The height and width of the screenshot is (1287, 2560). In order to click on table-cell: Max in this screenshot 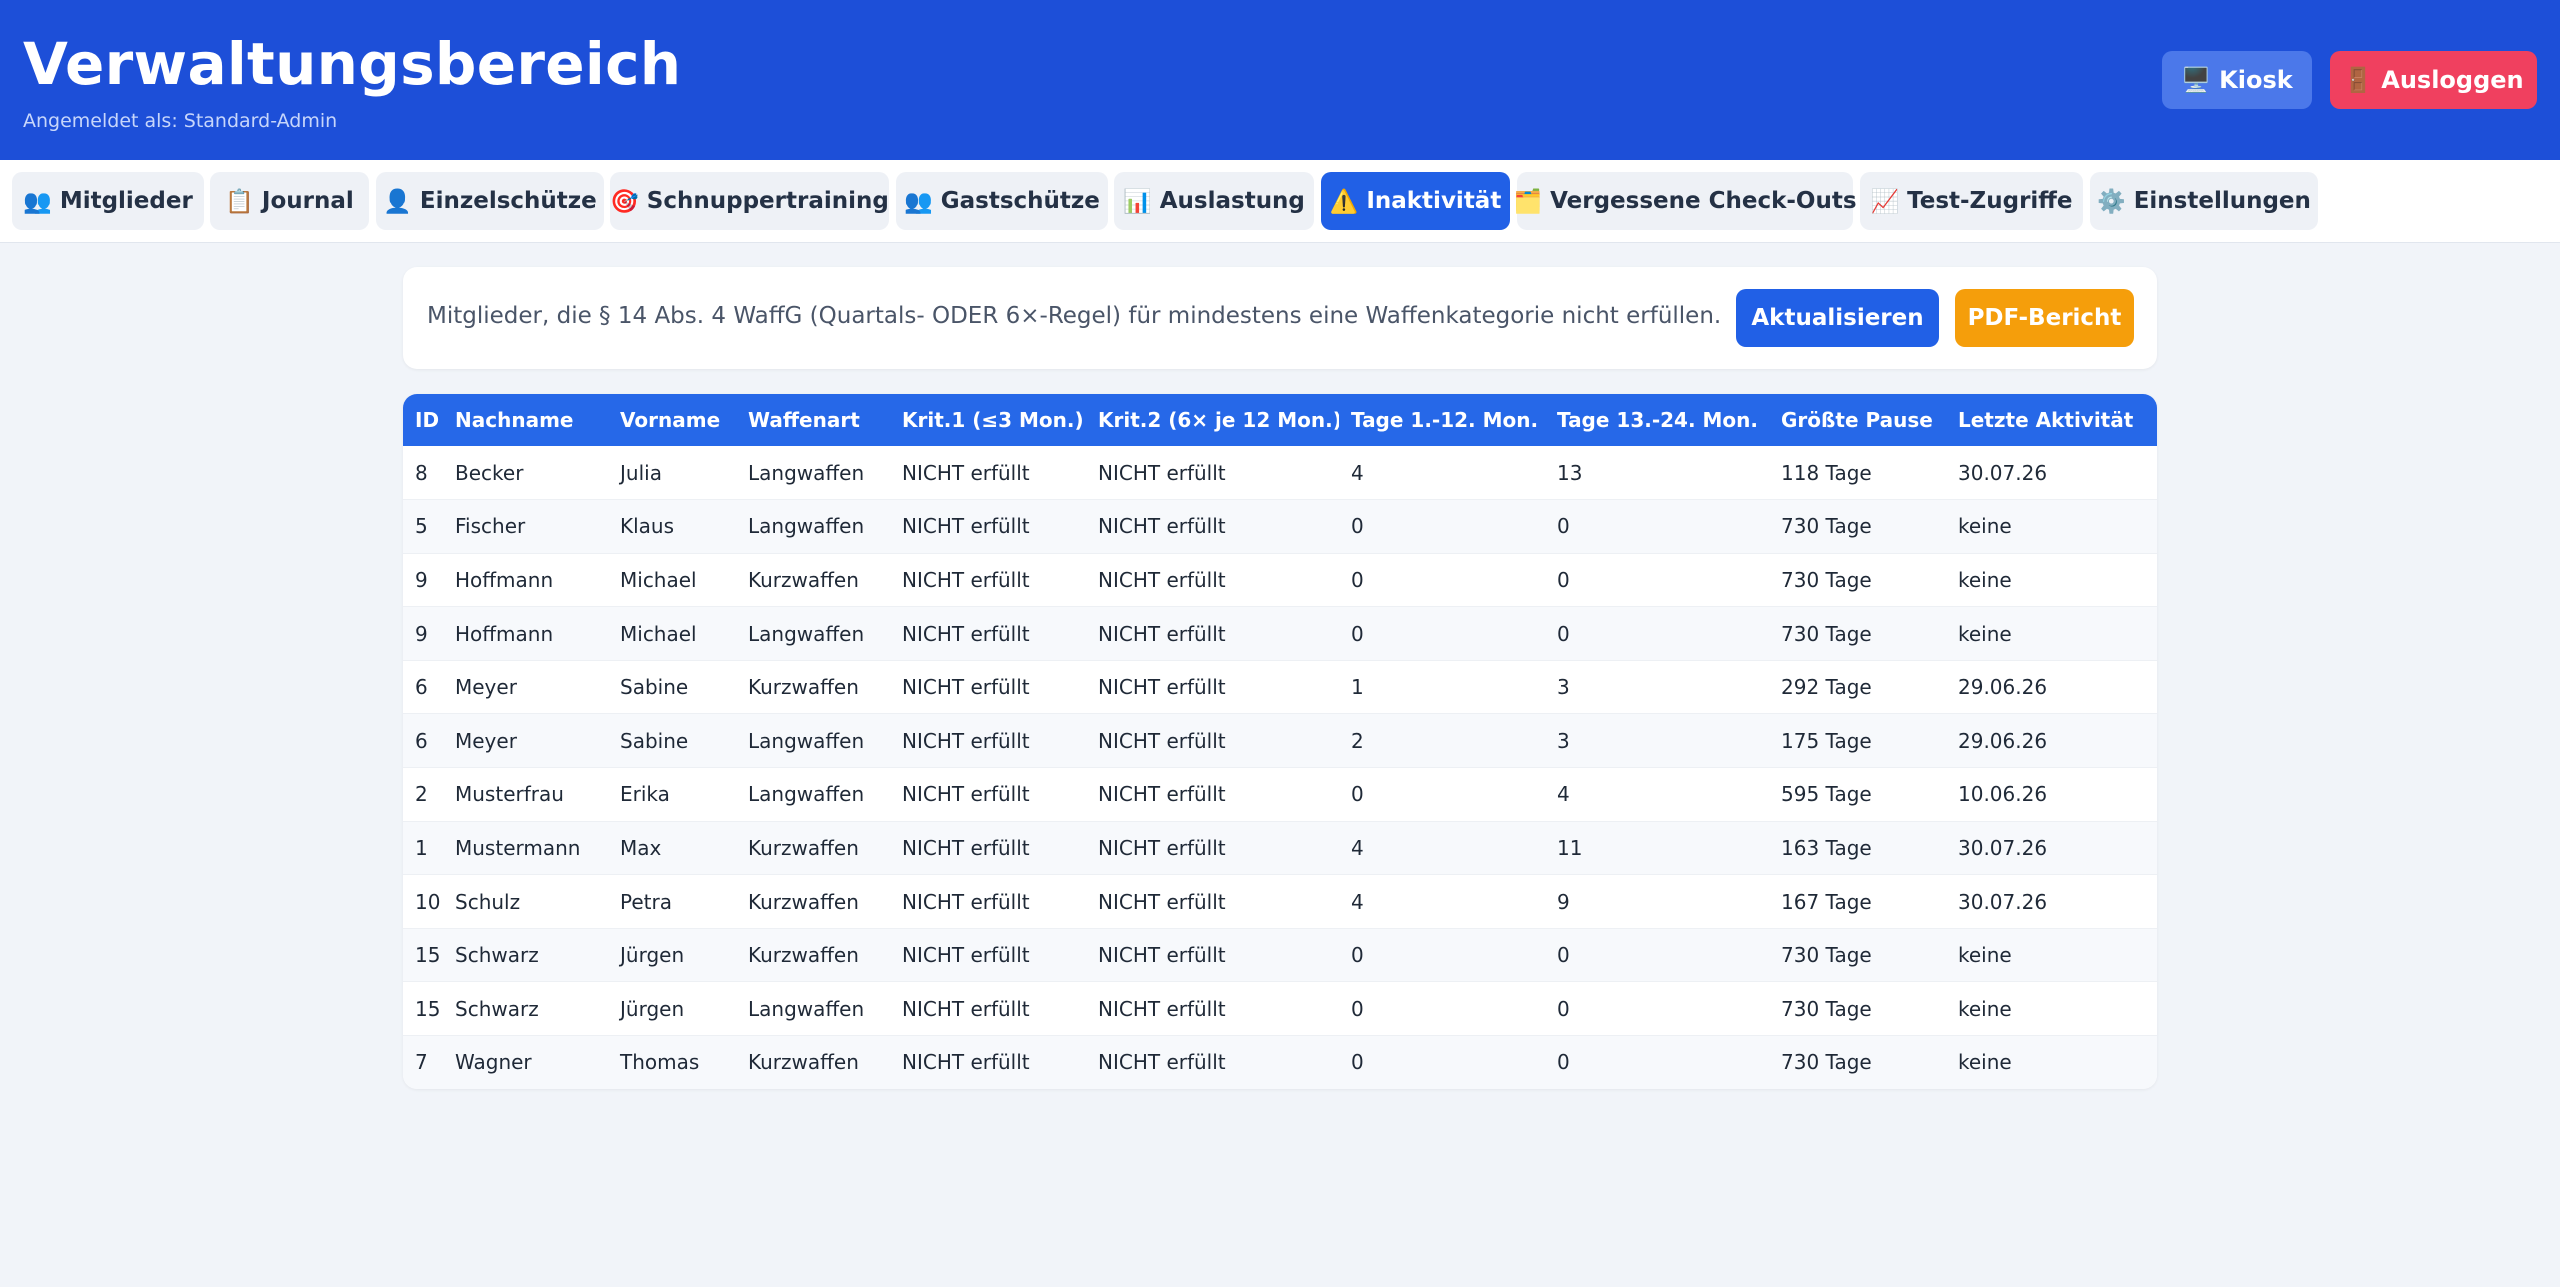, I will do `click(641, 847)`.